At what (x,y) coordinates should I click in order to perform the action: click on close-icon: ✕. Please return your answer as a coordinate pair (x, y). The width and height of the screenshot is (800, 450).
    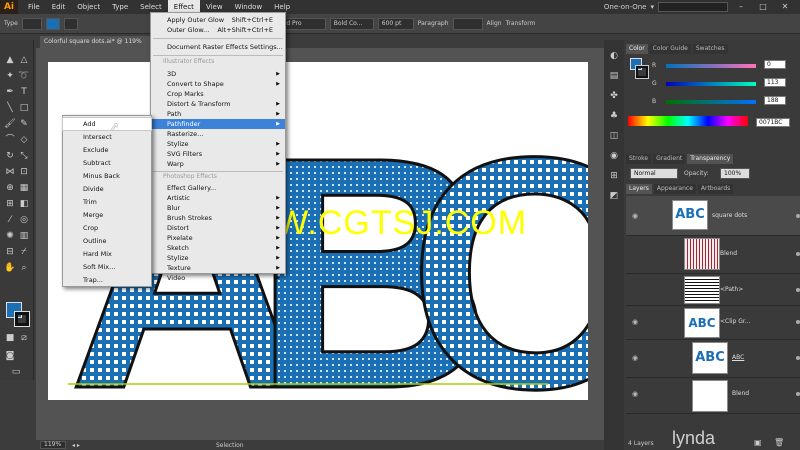
    Looking at the image, I should click on (785, 7).